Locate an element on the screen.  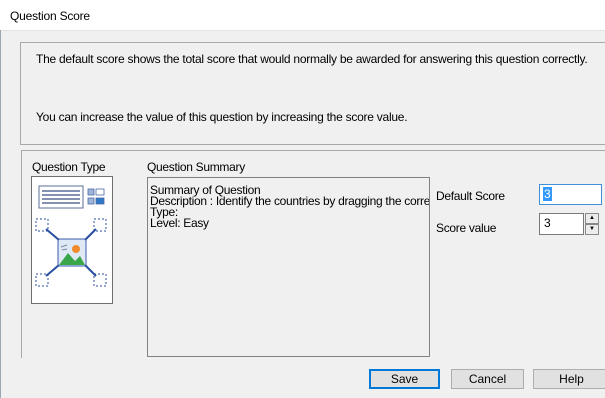
score-value-text: 3 is located at coordinates (547, 223).